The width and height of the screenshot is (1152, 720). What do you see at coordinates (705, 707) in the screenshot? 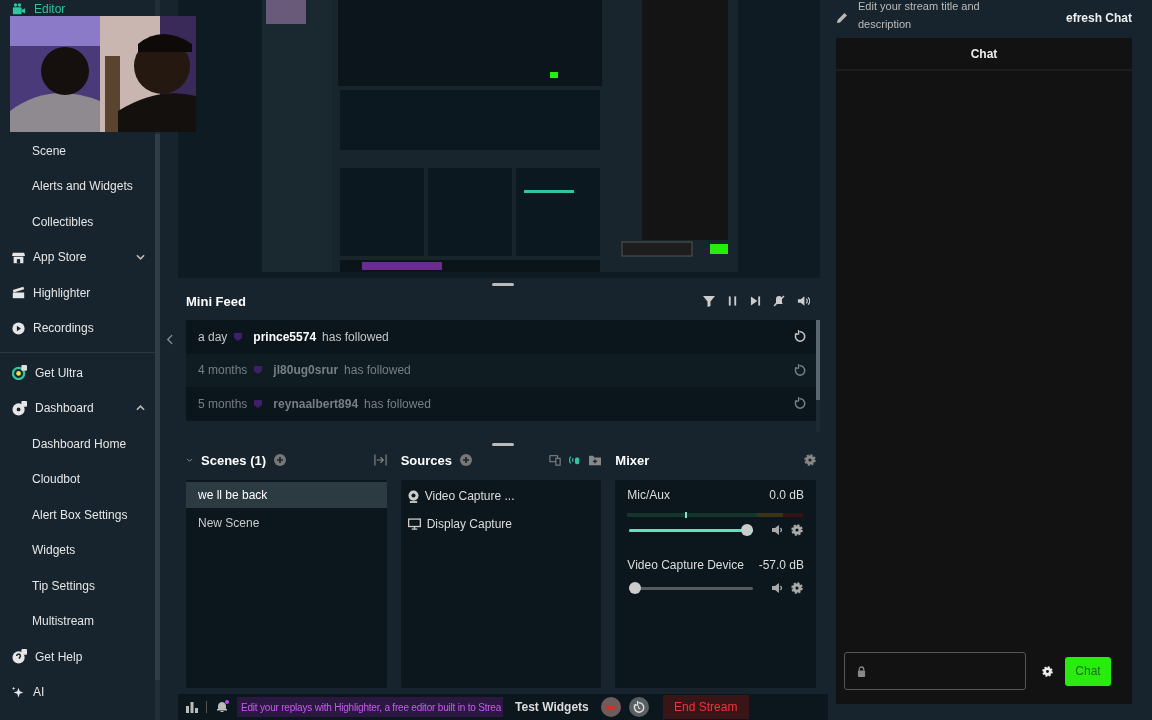
I see `end-stream-button: End Stream` at bounding box center [705, 707].